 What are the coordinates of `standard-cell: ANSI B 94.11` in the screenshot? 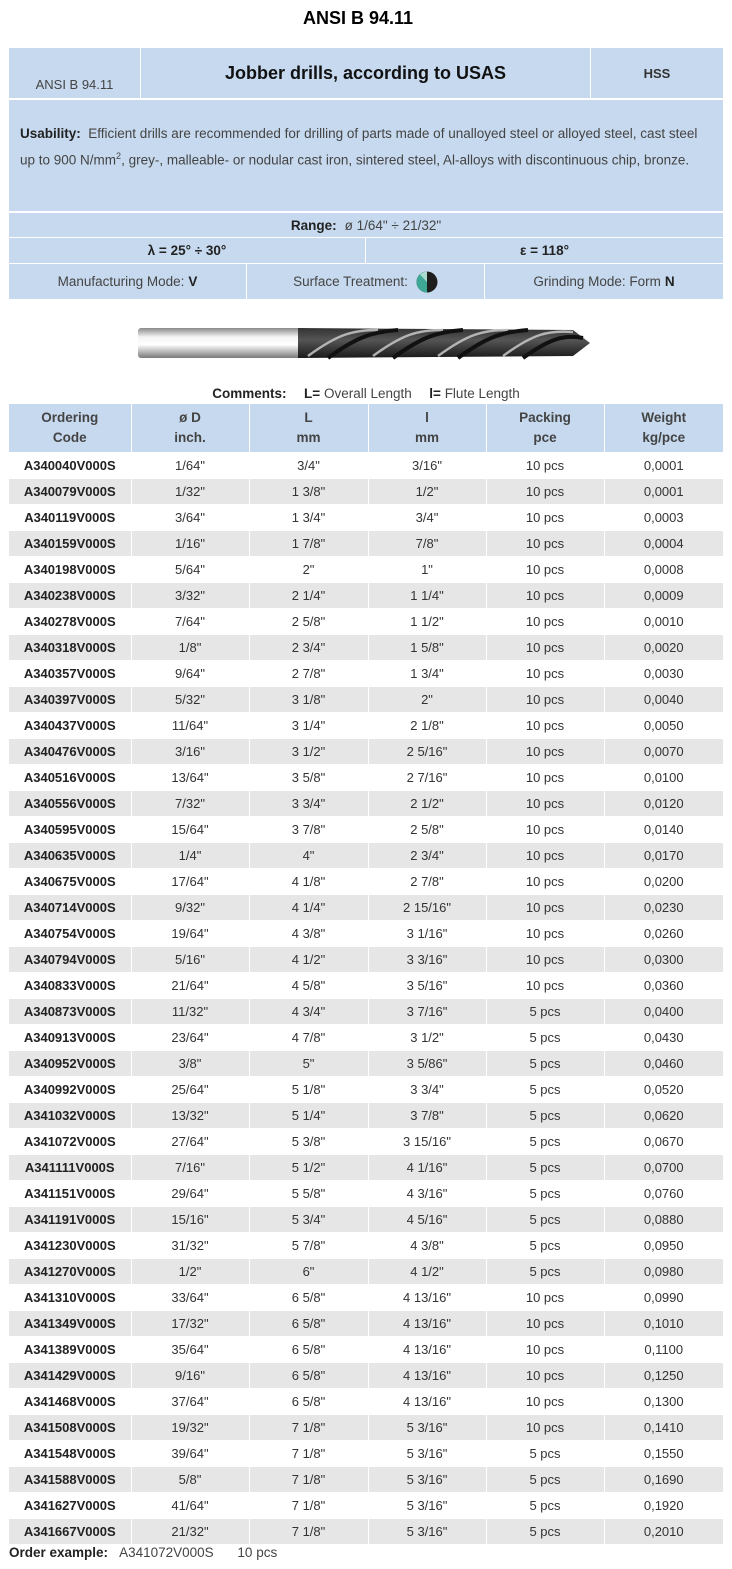 It's located at (75, 73).